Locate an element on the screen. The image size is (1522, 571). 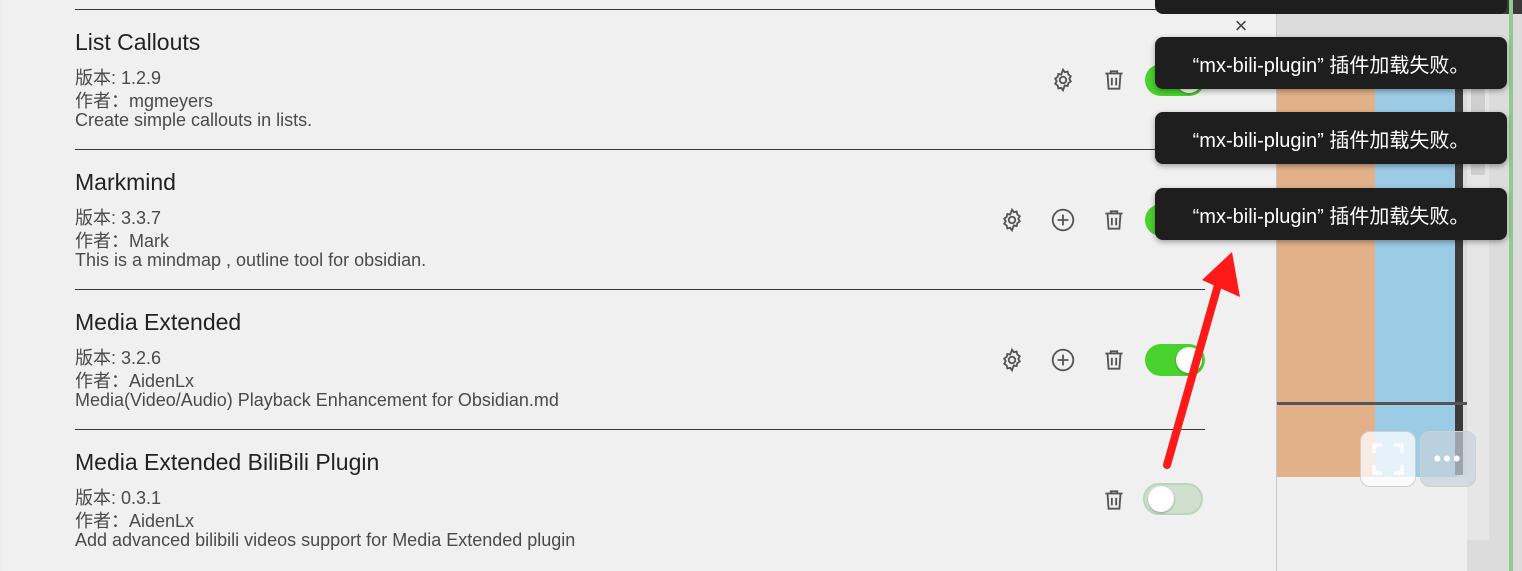
plugin-name: Media Extended is located at coordinates (158, 322).